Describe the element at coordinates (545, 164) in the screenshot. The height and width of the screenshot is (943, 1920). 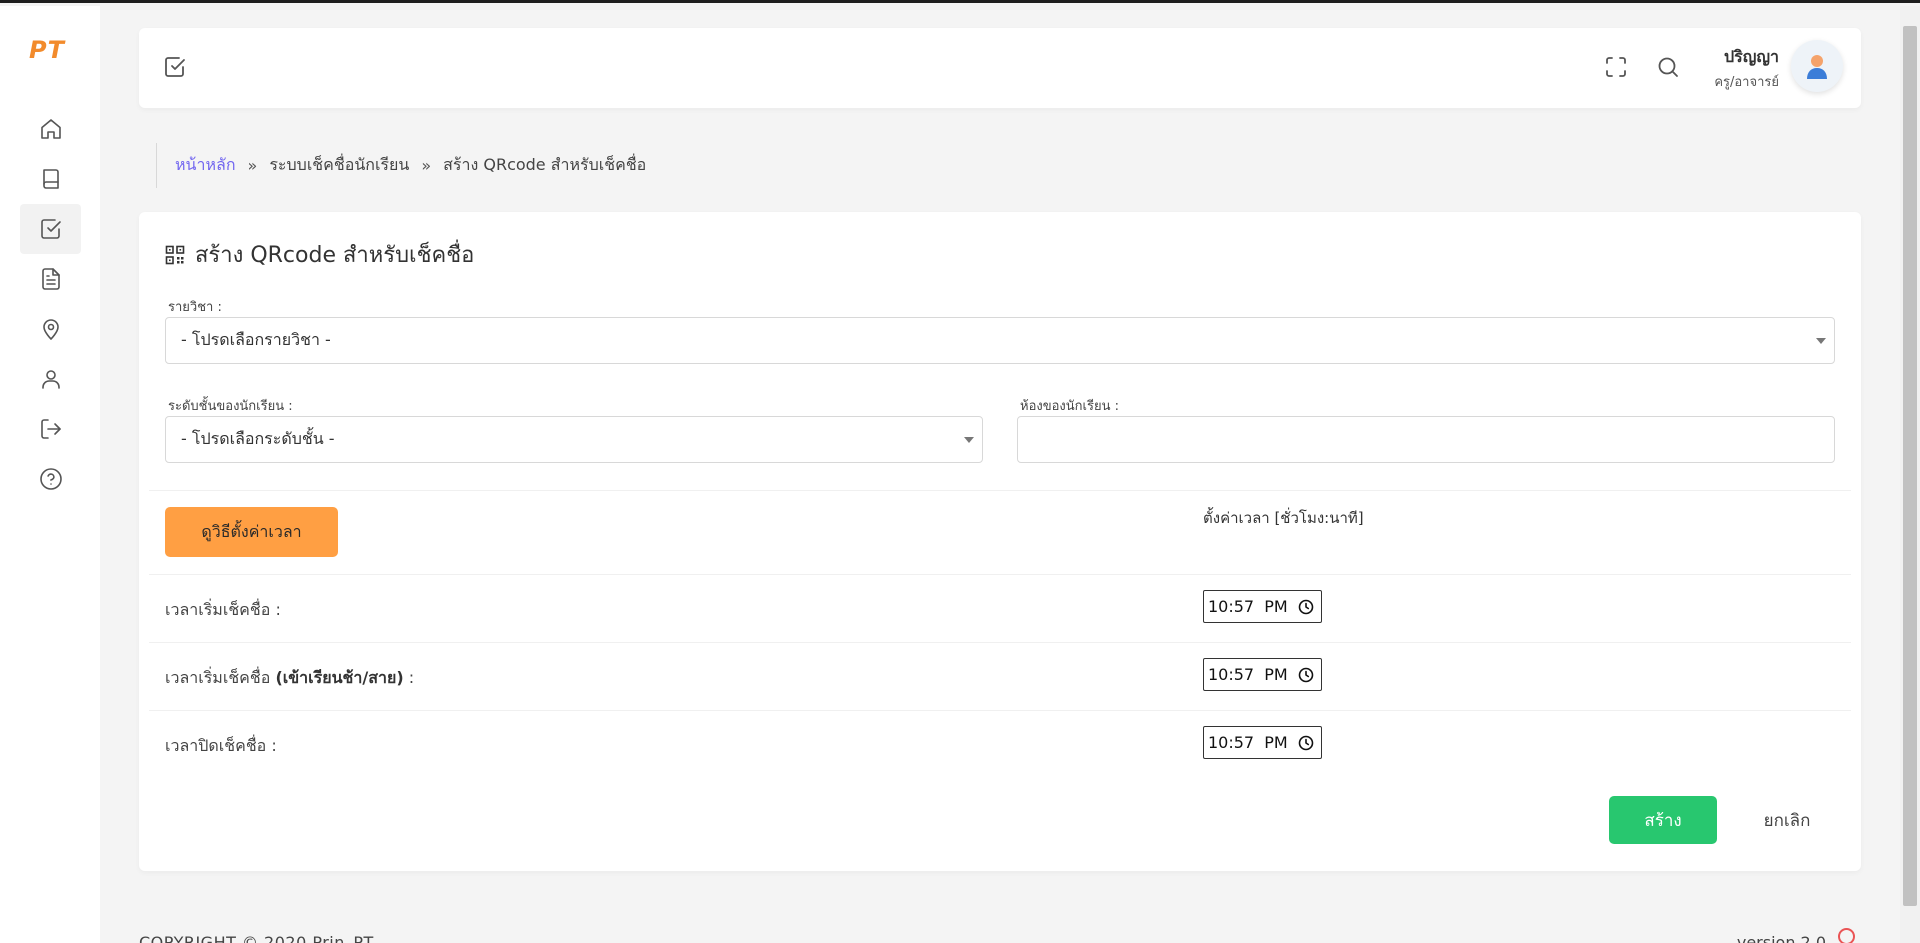
I see `breadcrumb-current: สร้าง QRcode สำหรับเช็คชื่อ` at that location.